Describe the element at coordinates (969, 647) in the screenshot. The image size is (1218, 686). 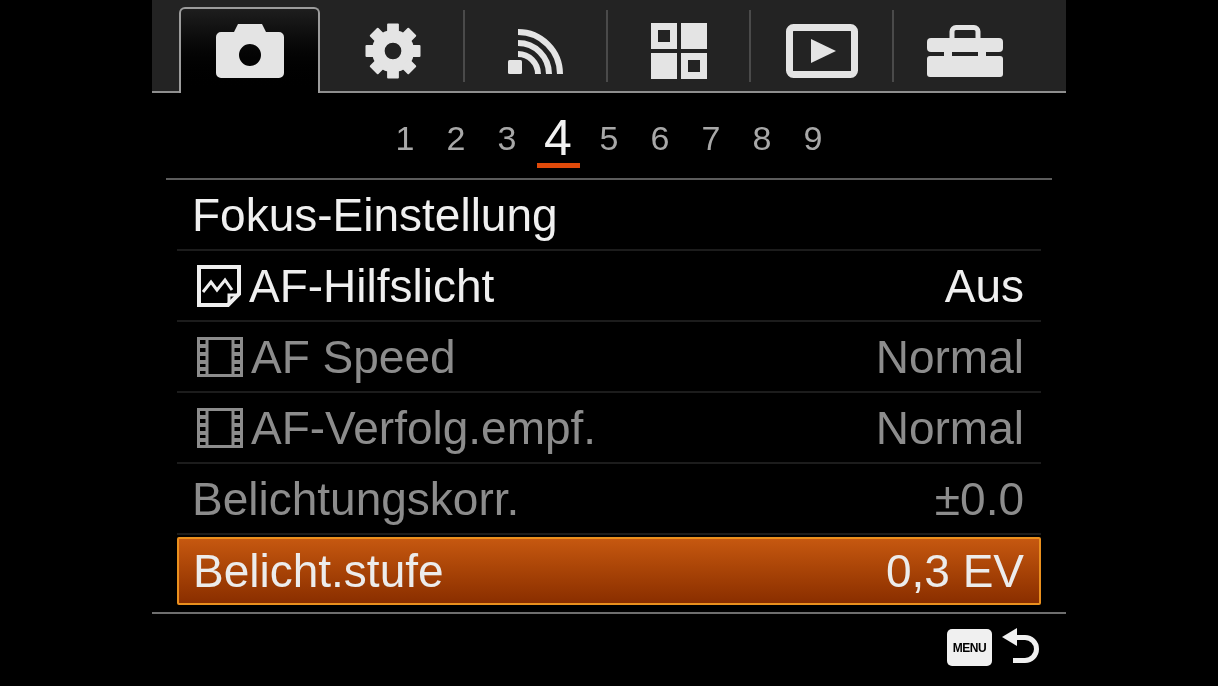
I see `menu-key: MENU` at that location.